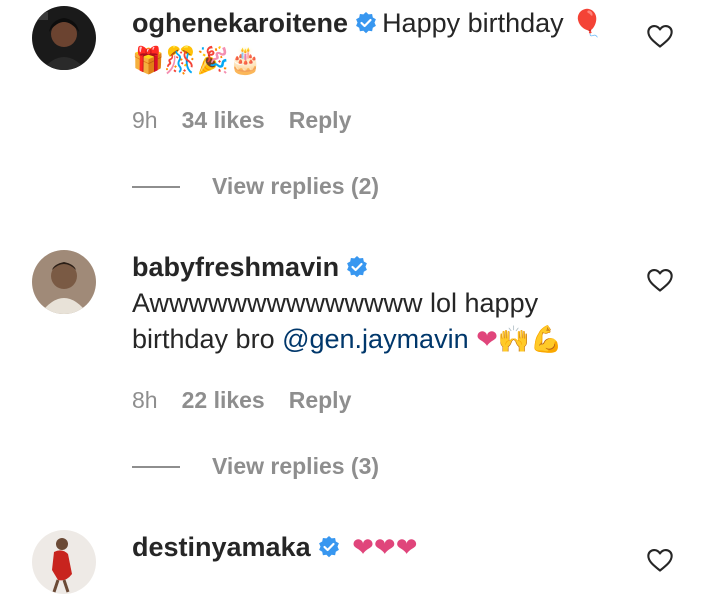 The height and width of the screenshot is (596, 720). I want to click on comment-emojis: ❤🙌💪, so click(519, 340).